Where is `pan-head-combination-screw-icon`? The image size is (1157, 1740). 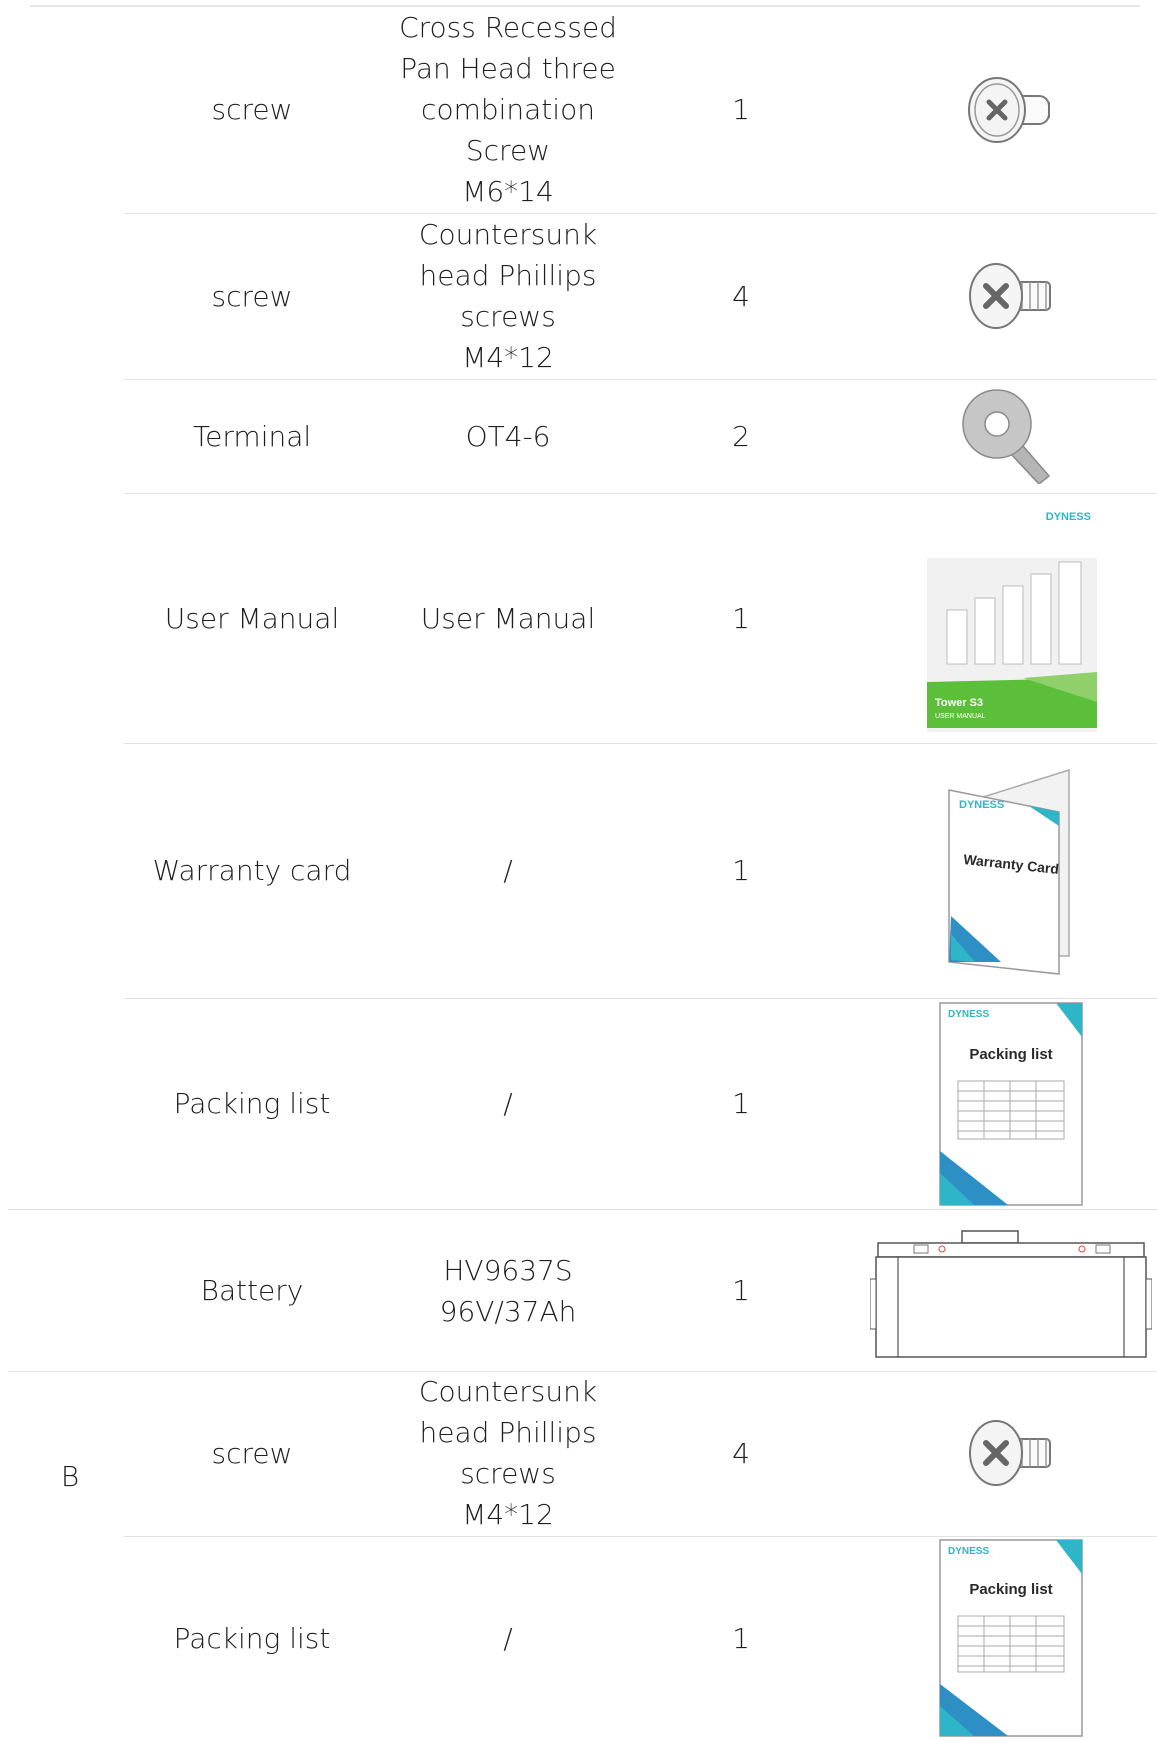 pan-head-combination-screw-icon is located at coordinates (1008, 109).